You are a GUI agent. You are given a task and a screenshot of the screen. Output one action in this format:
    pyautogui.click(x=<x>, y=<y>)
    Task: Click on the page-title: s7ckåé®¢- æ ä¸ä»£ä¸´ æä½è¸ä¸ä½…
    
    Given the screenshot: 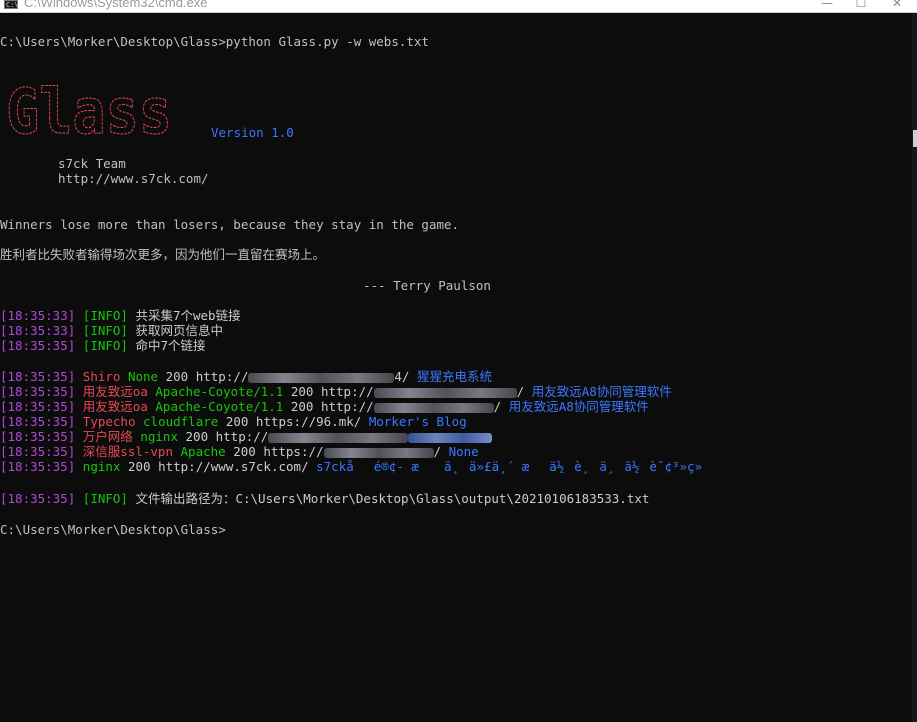 What is the action you would take?
    pyautogui.click(x=514, y=466)
    